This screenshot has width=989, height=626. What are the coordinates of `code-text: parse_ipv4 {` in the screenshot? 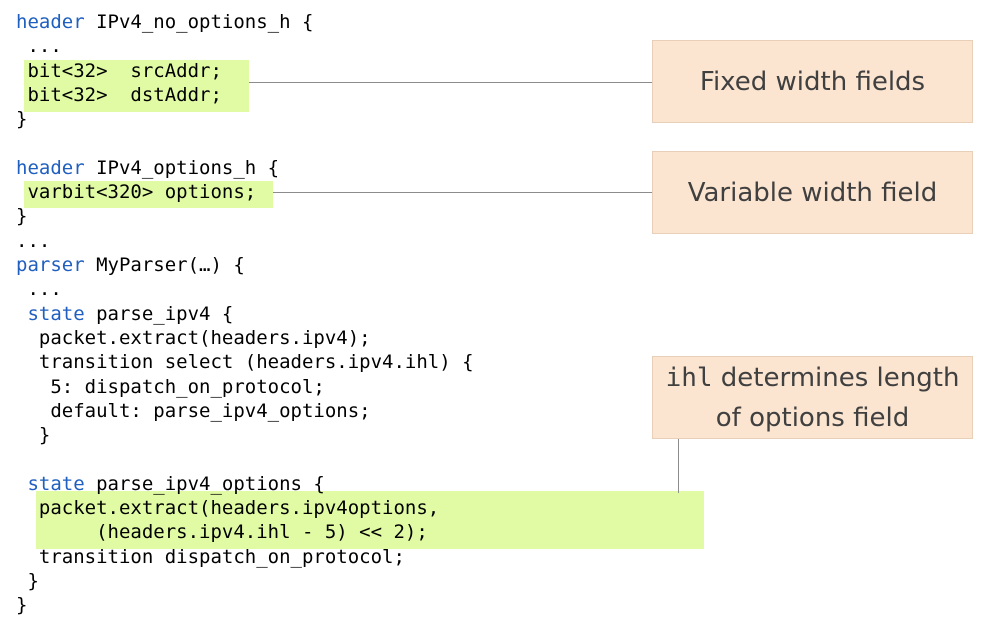 It's located at (159, 313).